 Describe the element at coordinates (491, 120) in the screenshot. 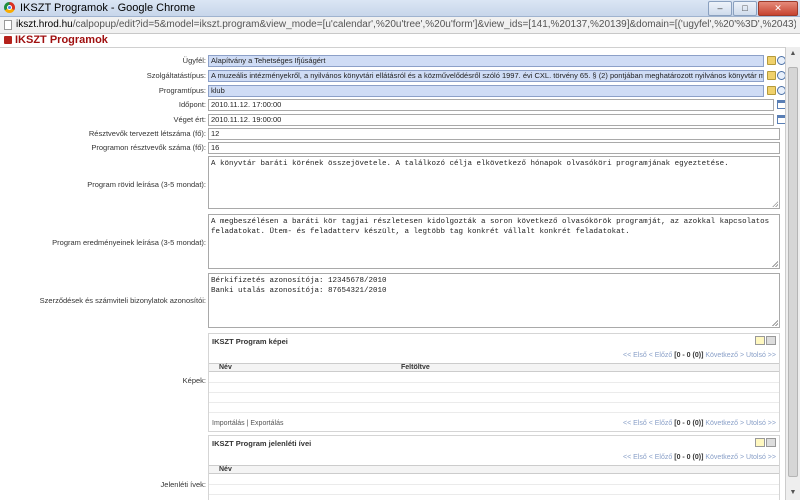

I see `veget-ert-field: 2010.11.12. 19:00:00` at that location.